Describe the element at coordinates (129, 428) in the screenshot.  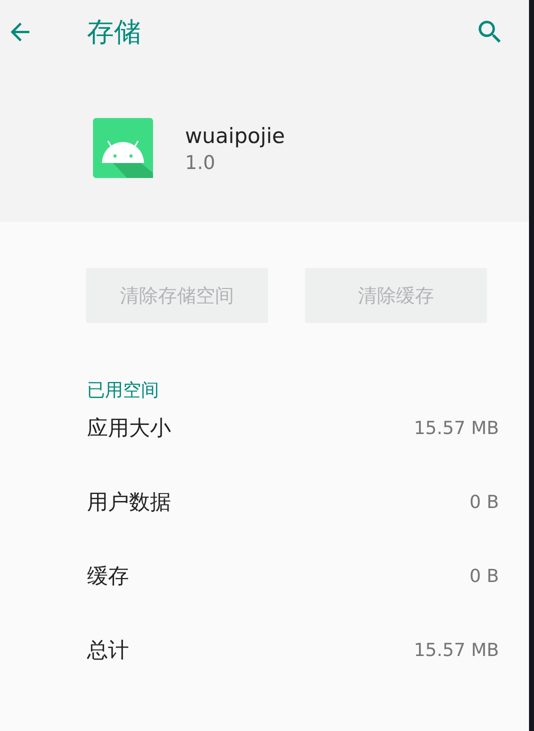
I see `row-label: 应用大小` at that location.